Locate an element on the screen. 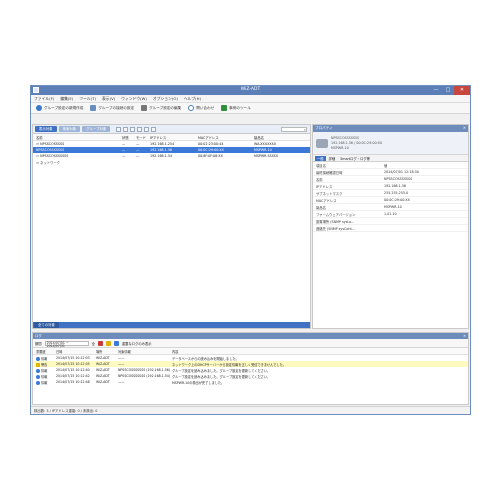 The image size is (500, 500). list-view-icon is located at coordinates (147, 129).